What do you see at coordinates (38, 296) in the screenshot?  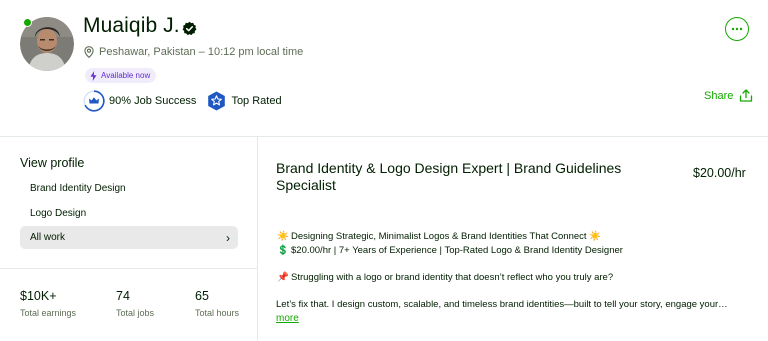 I see `stat-value: $10K+` at bounding box center [38, 296].